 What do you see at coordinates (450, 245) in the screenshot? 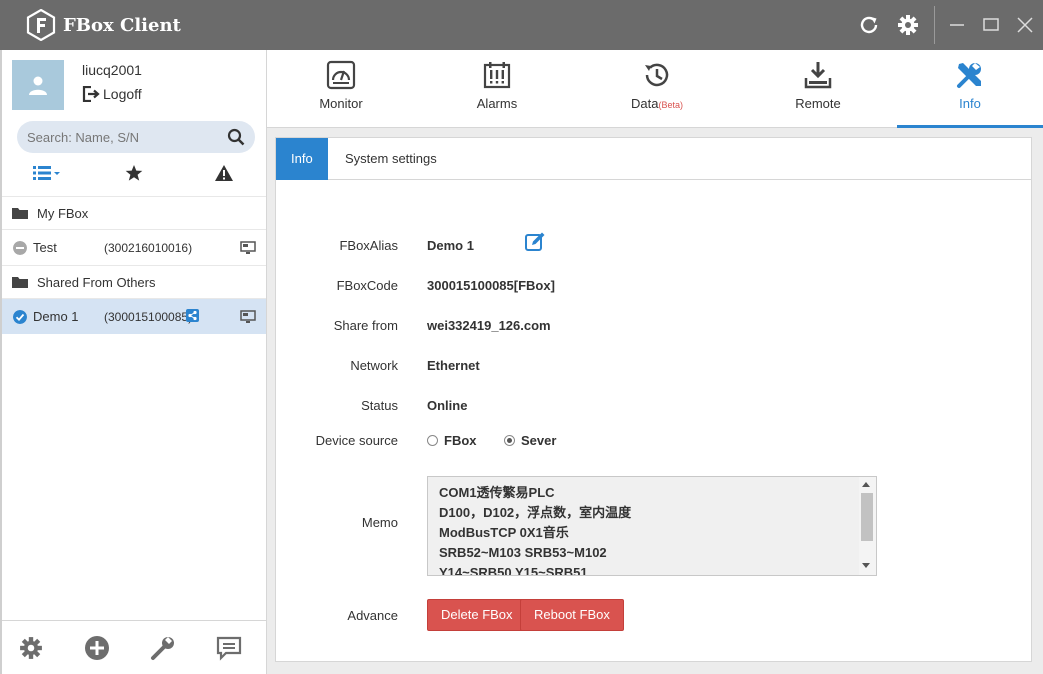
I see `alias-value: Demo 1` at bounding box center [450, 245].